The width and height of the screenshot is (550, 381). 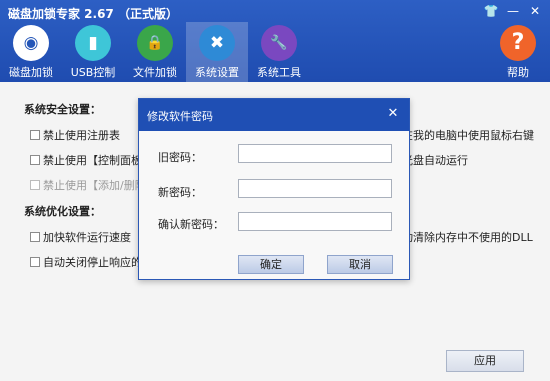 What do you see at coordinates (491, 11) in the screenshot?
I see `skin-icon: 👕` at bounding box center [491, 11].